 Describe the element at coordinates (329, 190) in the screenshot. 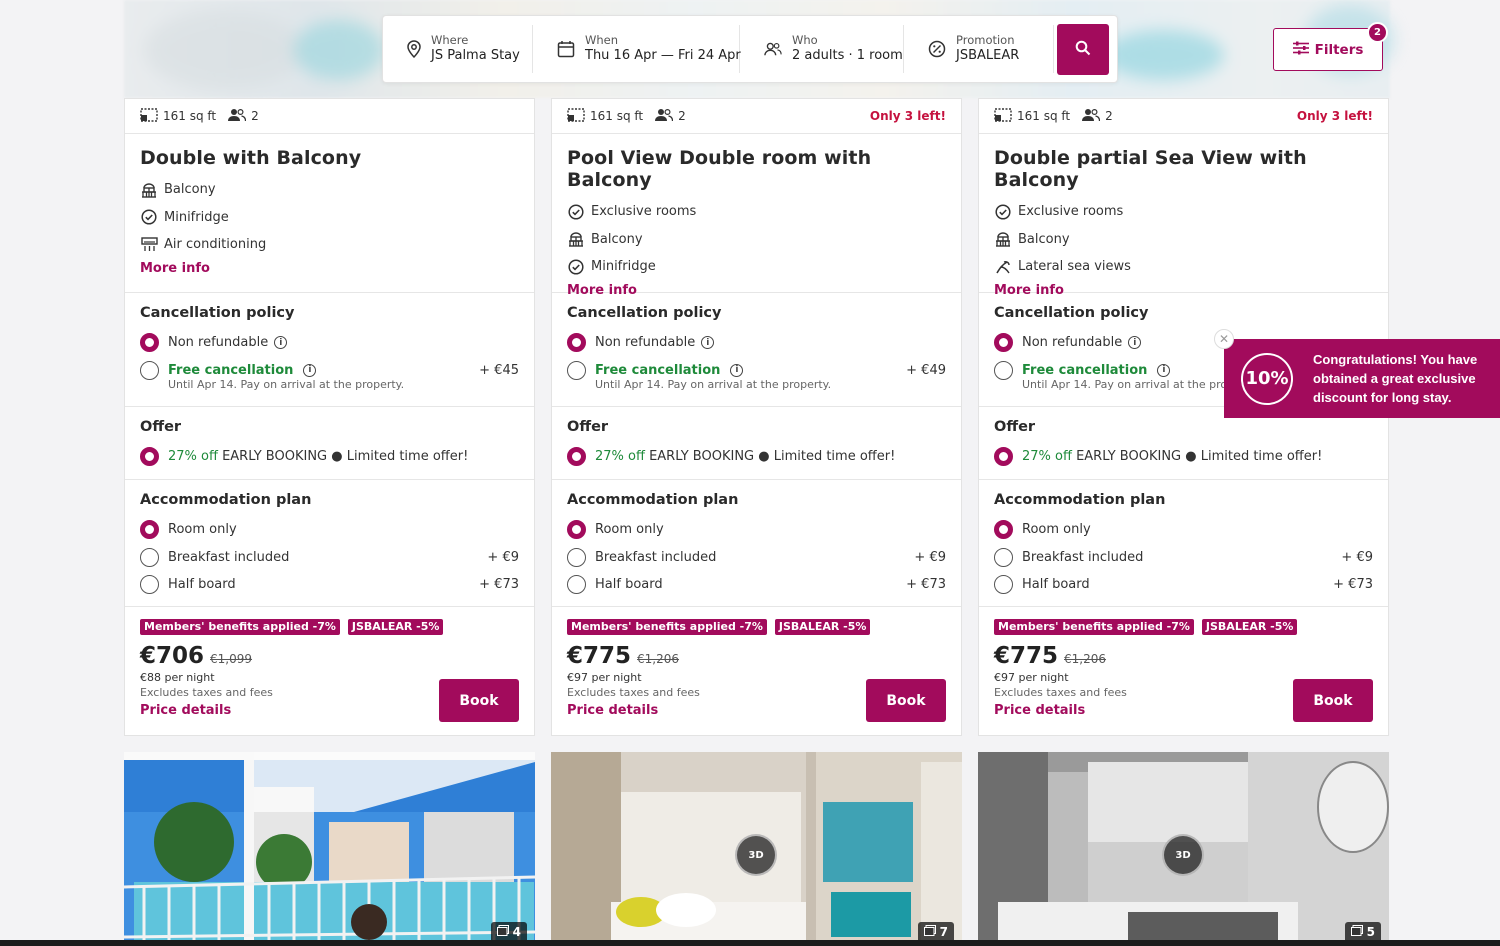

I see `amenity-item: Balcony` at that location.